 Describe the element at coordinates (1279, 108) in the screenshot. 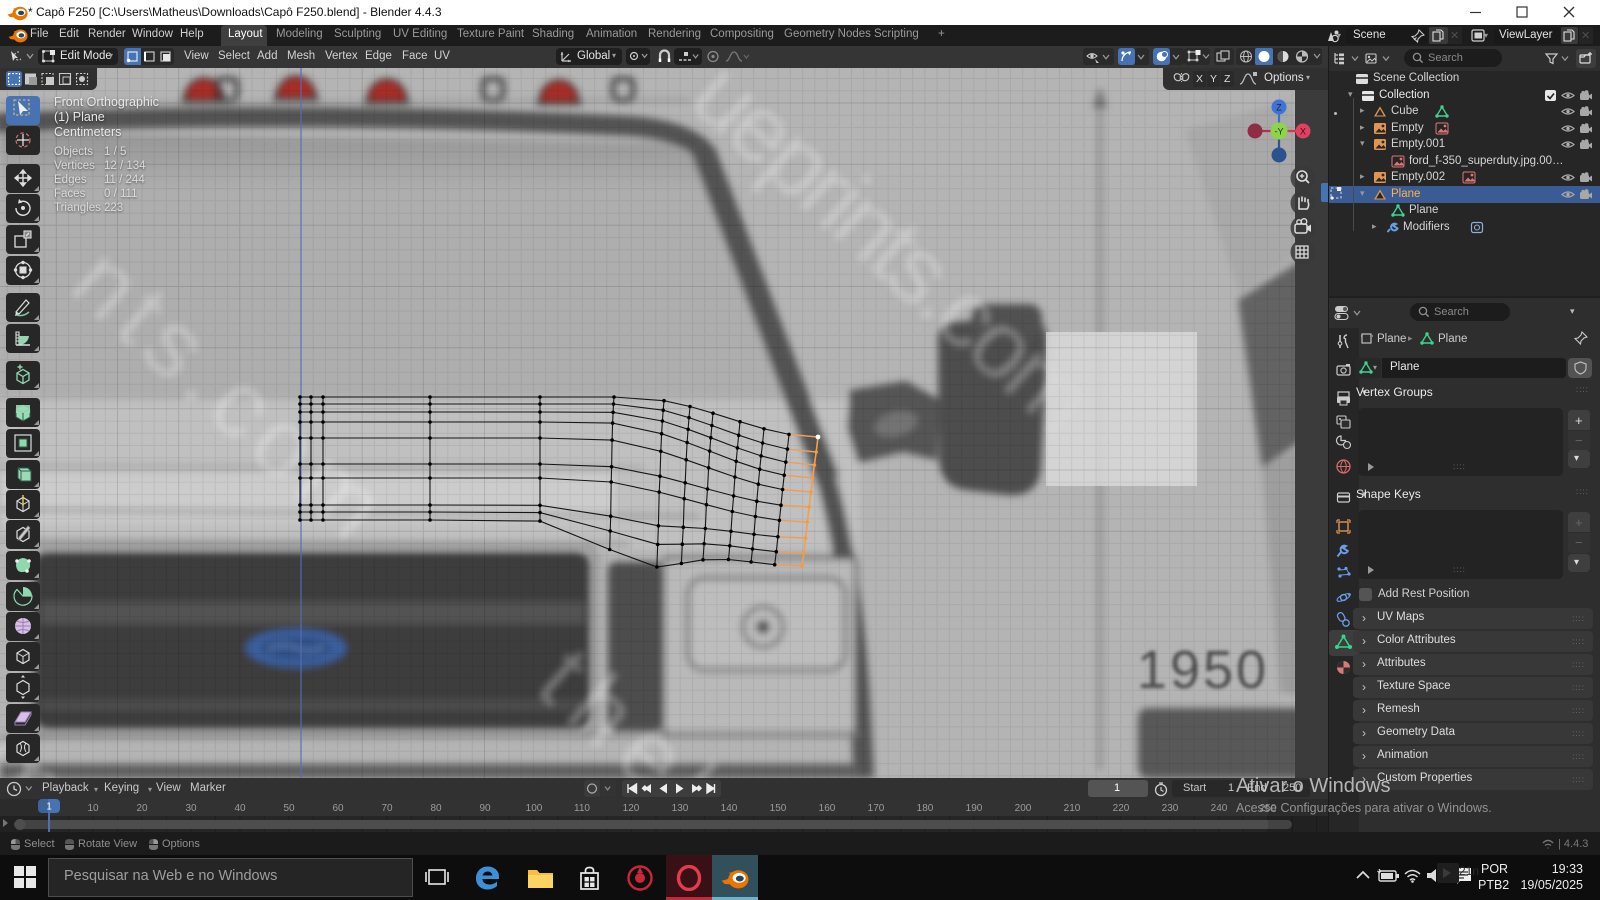

I see `svg-text: Z` at that location.